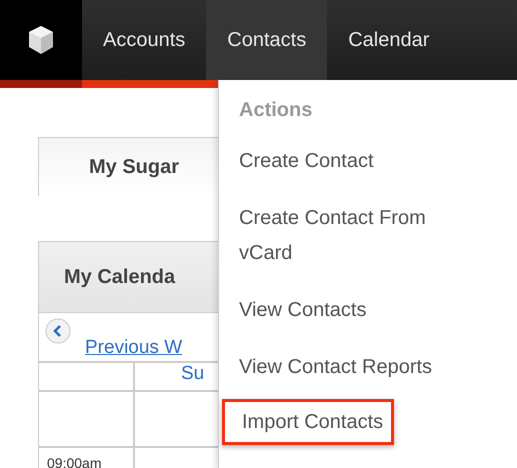  I want to click on menu-item: Create Contact, so click(306, 162).